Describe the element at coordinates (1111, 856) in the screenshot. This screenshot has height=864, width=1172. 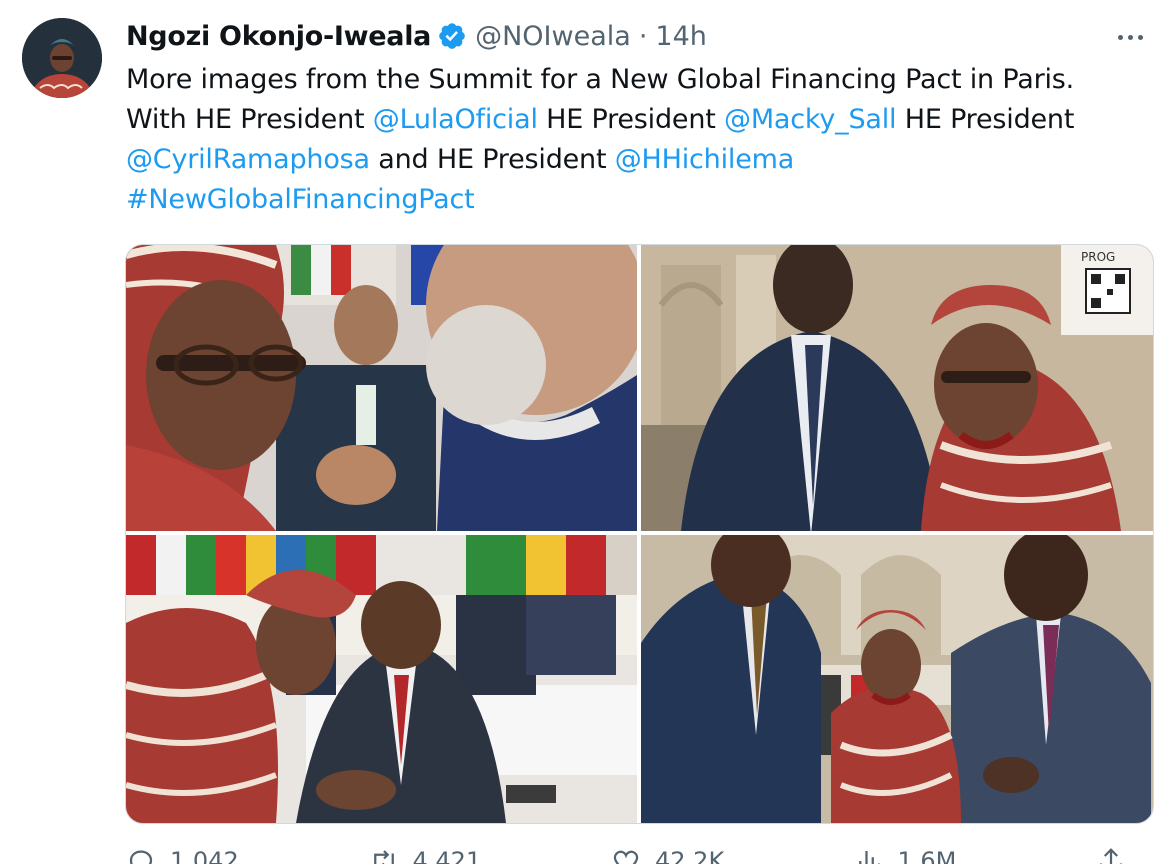
I see `share-icon` at that location.